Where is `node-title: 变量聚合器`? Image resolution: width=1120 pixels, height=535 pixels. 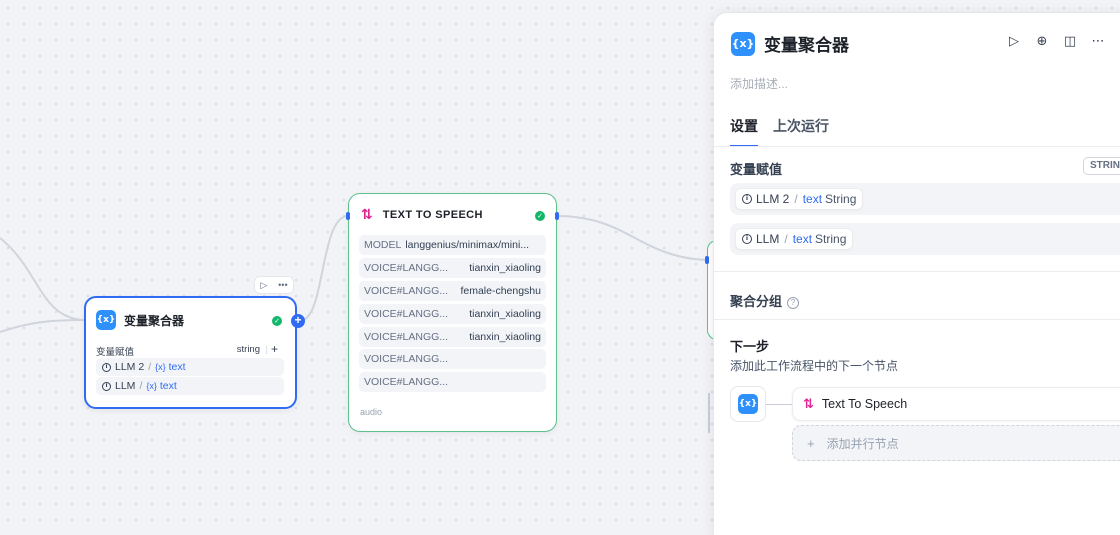 node-title: 变量聚合器 is located at coordinates (154, 320).